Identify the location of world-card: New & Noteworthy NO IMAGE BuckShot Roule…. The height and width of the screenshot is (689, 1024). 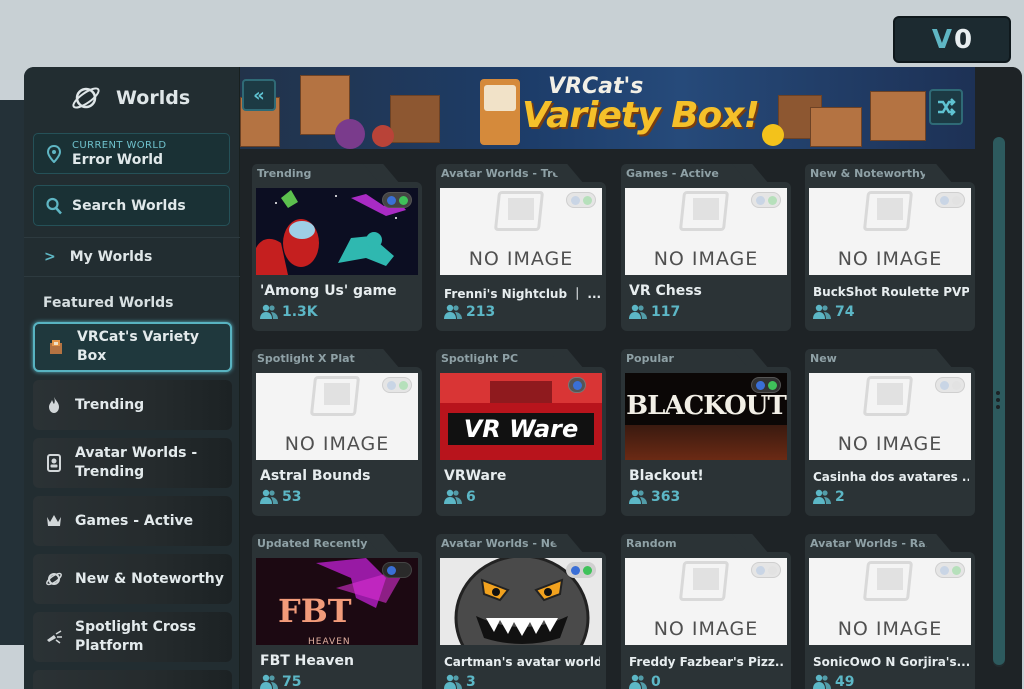
(890, 247).